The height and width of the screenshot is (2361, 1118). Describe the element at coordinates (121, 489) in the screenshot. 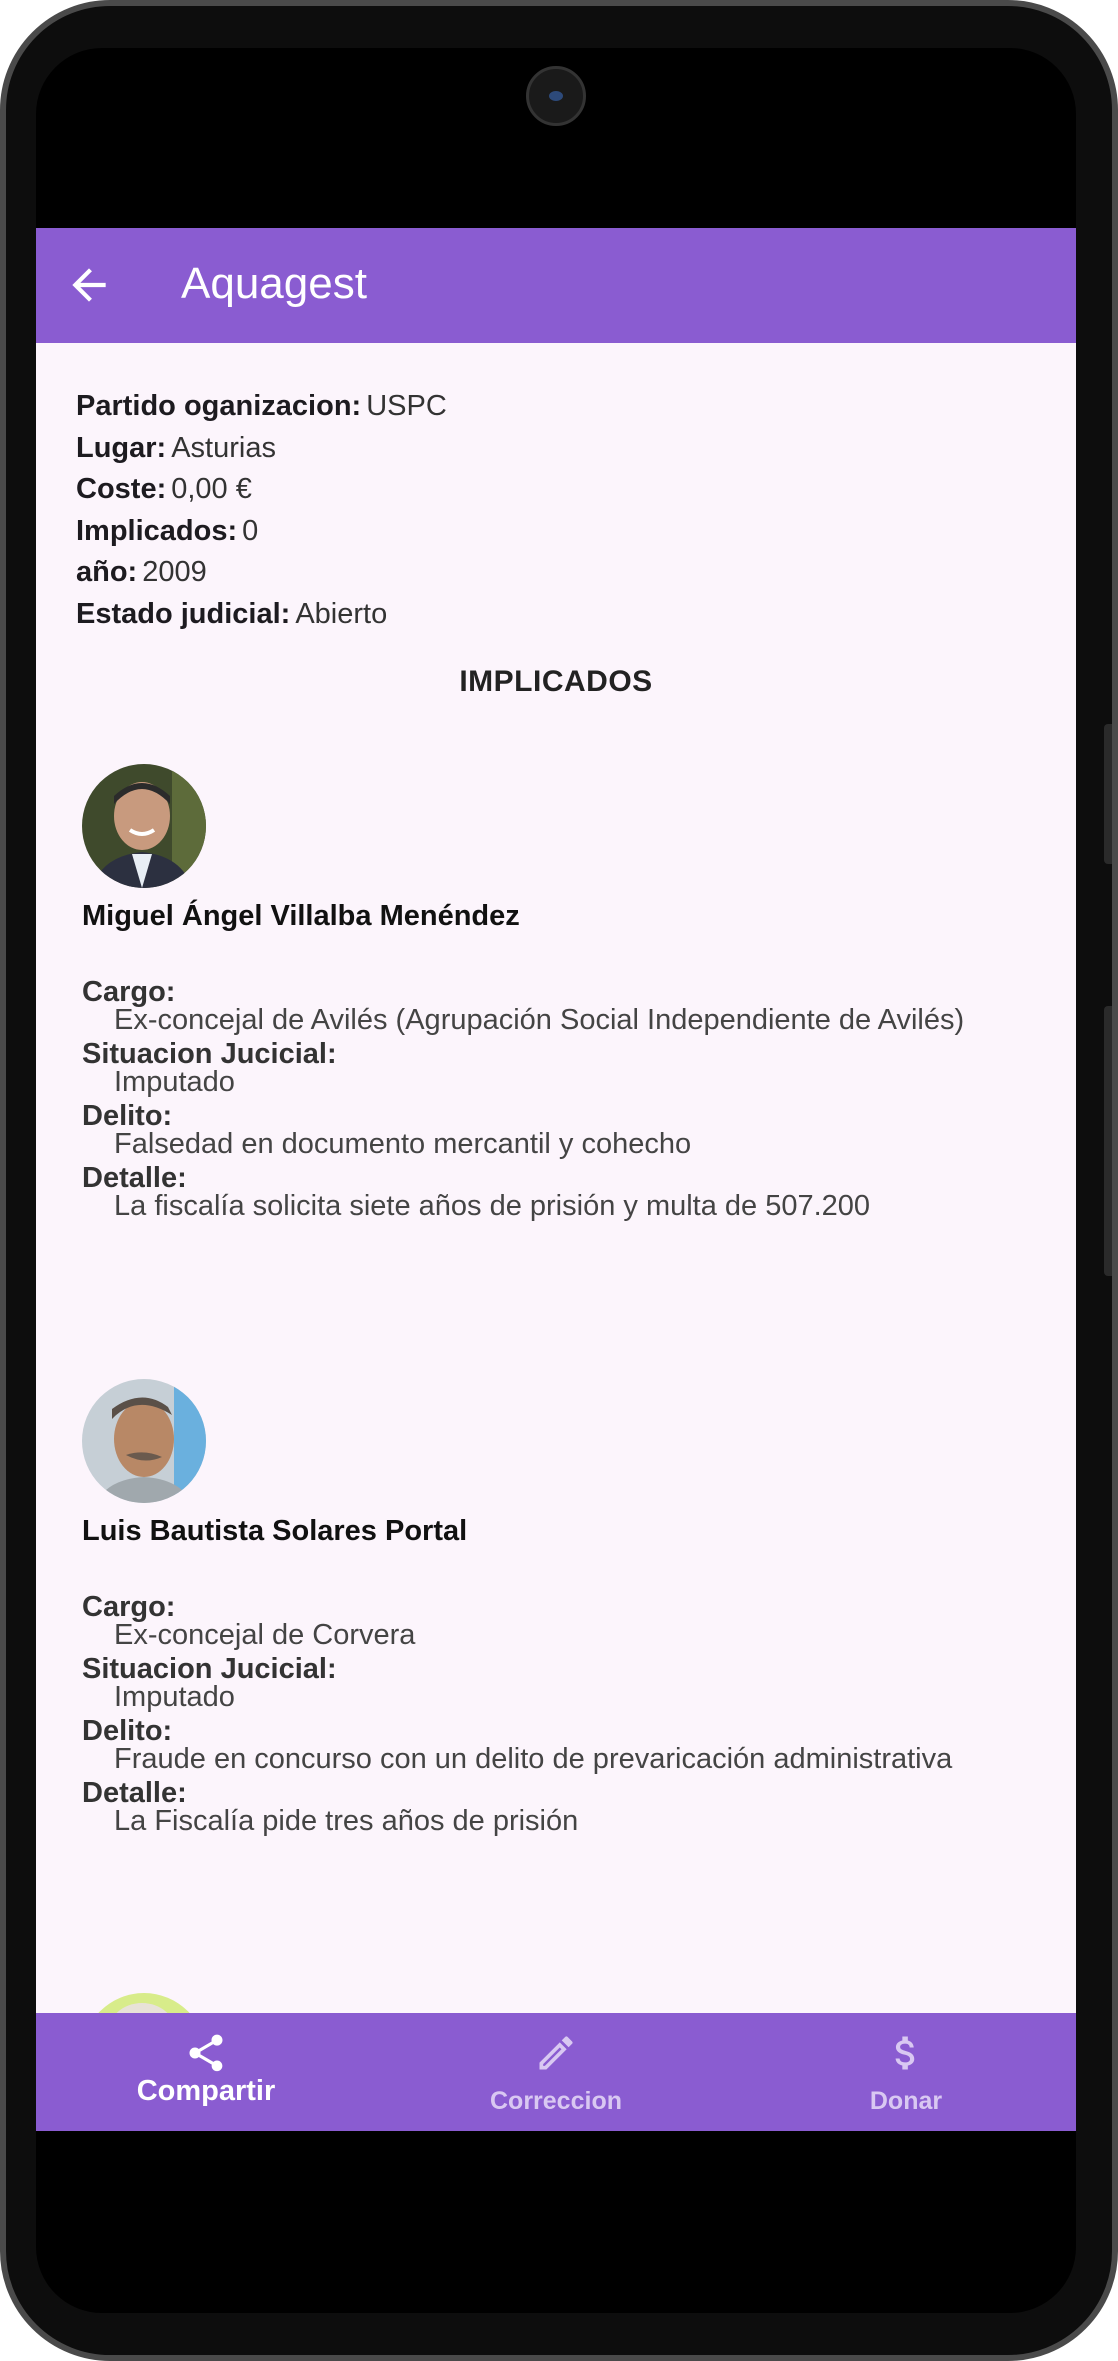

I see `detail-label: Coste:` at that location.